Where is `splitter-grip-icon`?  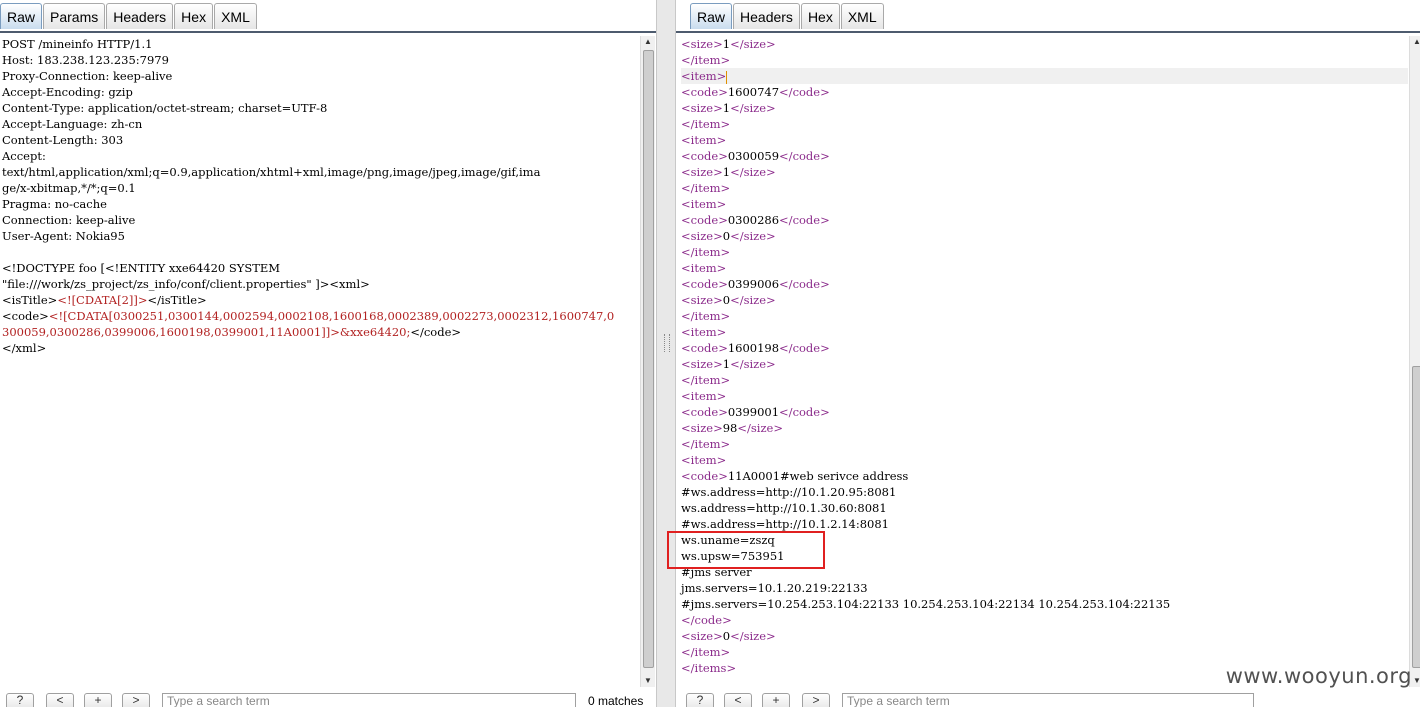
splitter-grip-icon is located at coordinates (667, 343).